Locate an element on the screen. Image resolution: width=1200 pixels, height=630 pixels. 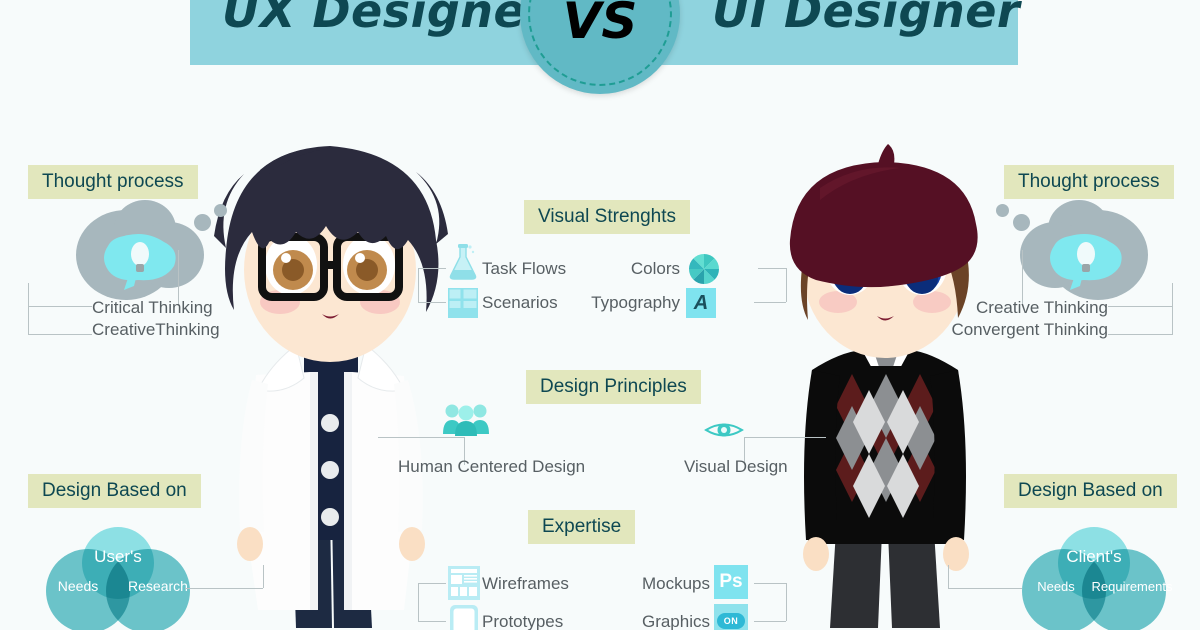
chip-design-principles: Design Principles is located at coordinates (613, 387).